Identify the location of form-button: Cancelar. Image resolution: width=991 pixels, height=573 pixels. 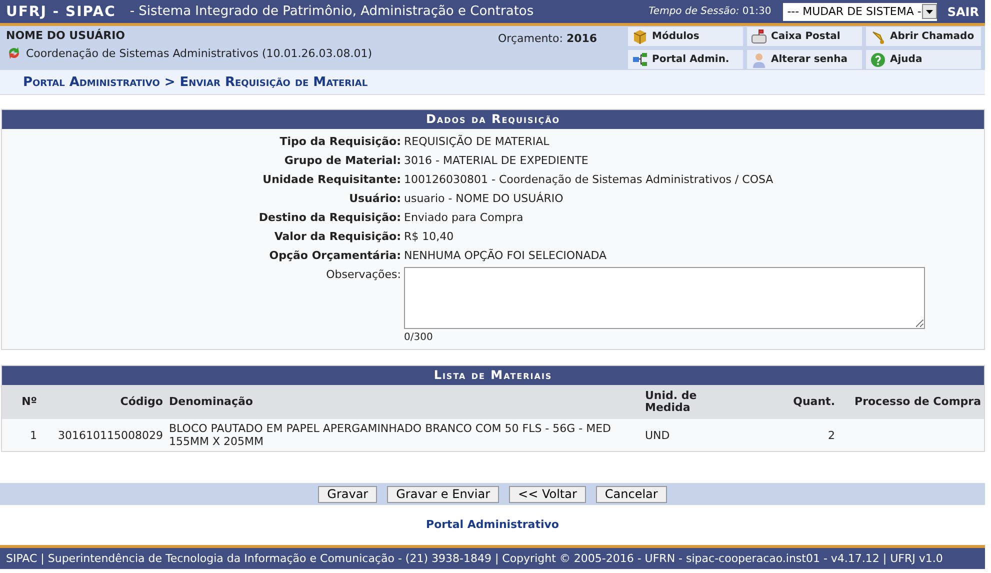
(631, 494).